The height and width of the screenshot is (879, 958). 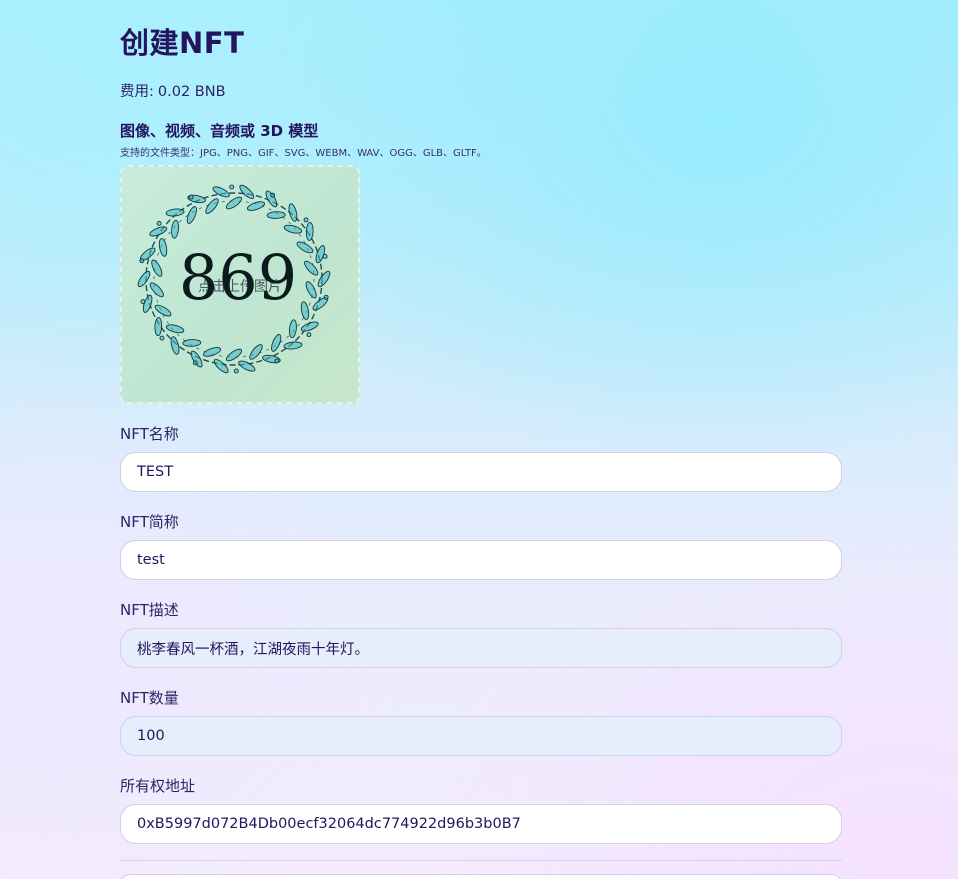 What do you see at coordinates (158, 786) in the screenshot?
I see `owner-address-label: 所有权地址` at bounding box center [158, 786].